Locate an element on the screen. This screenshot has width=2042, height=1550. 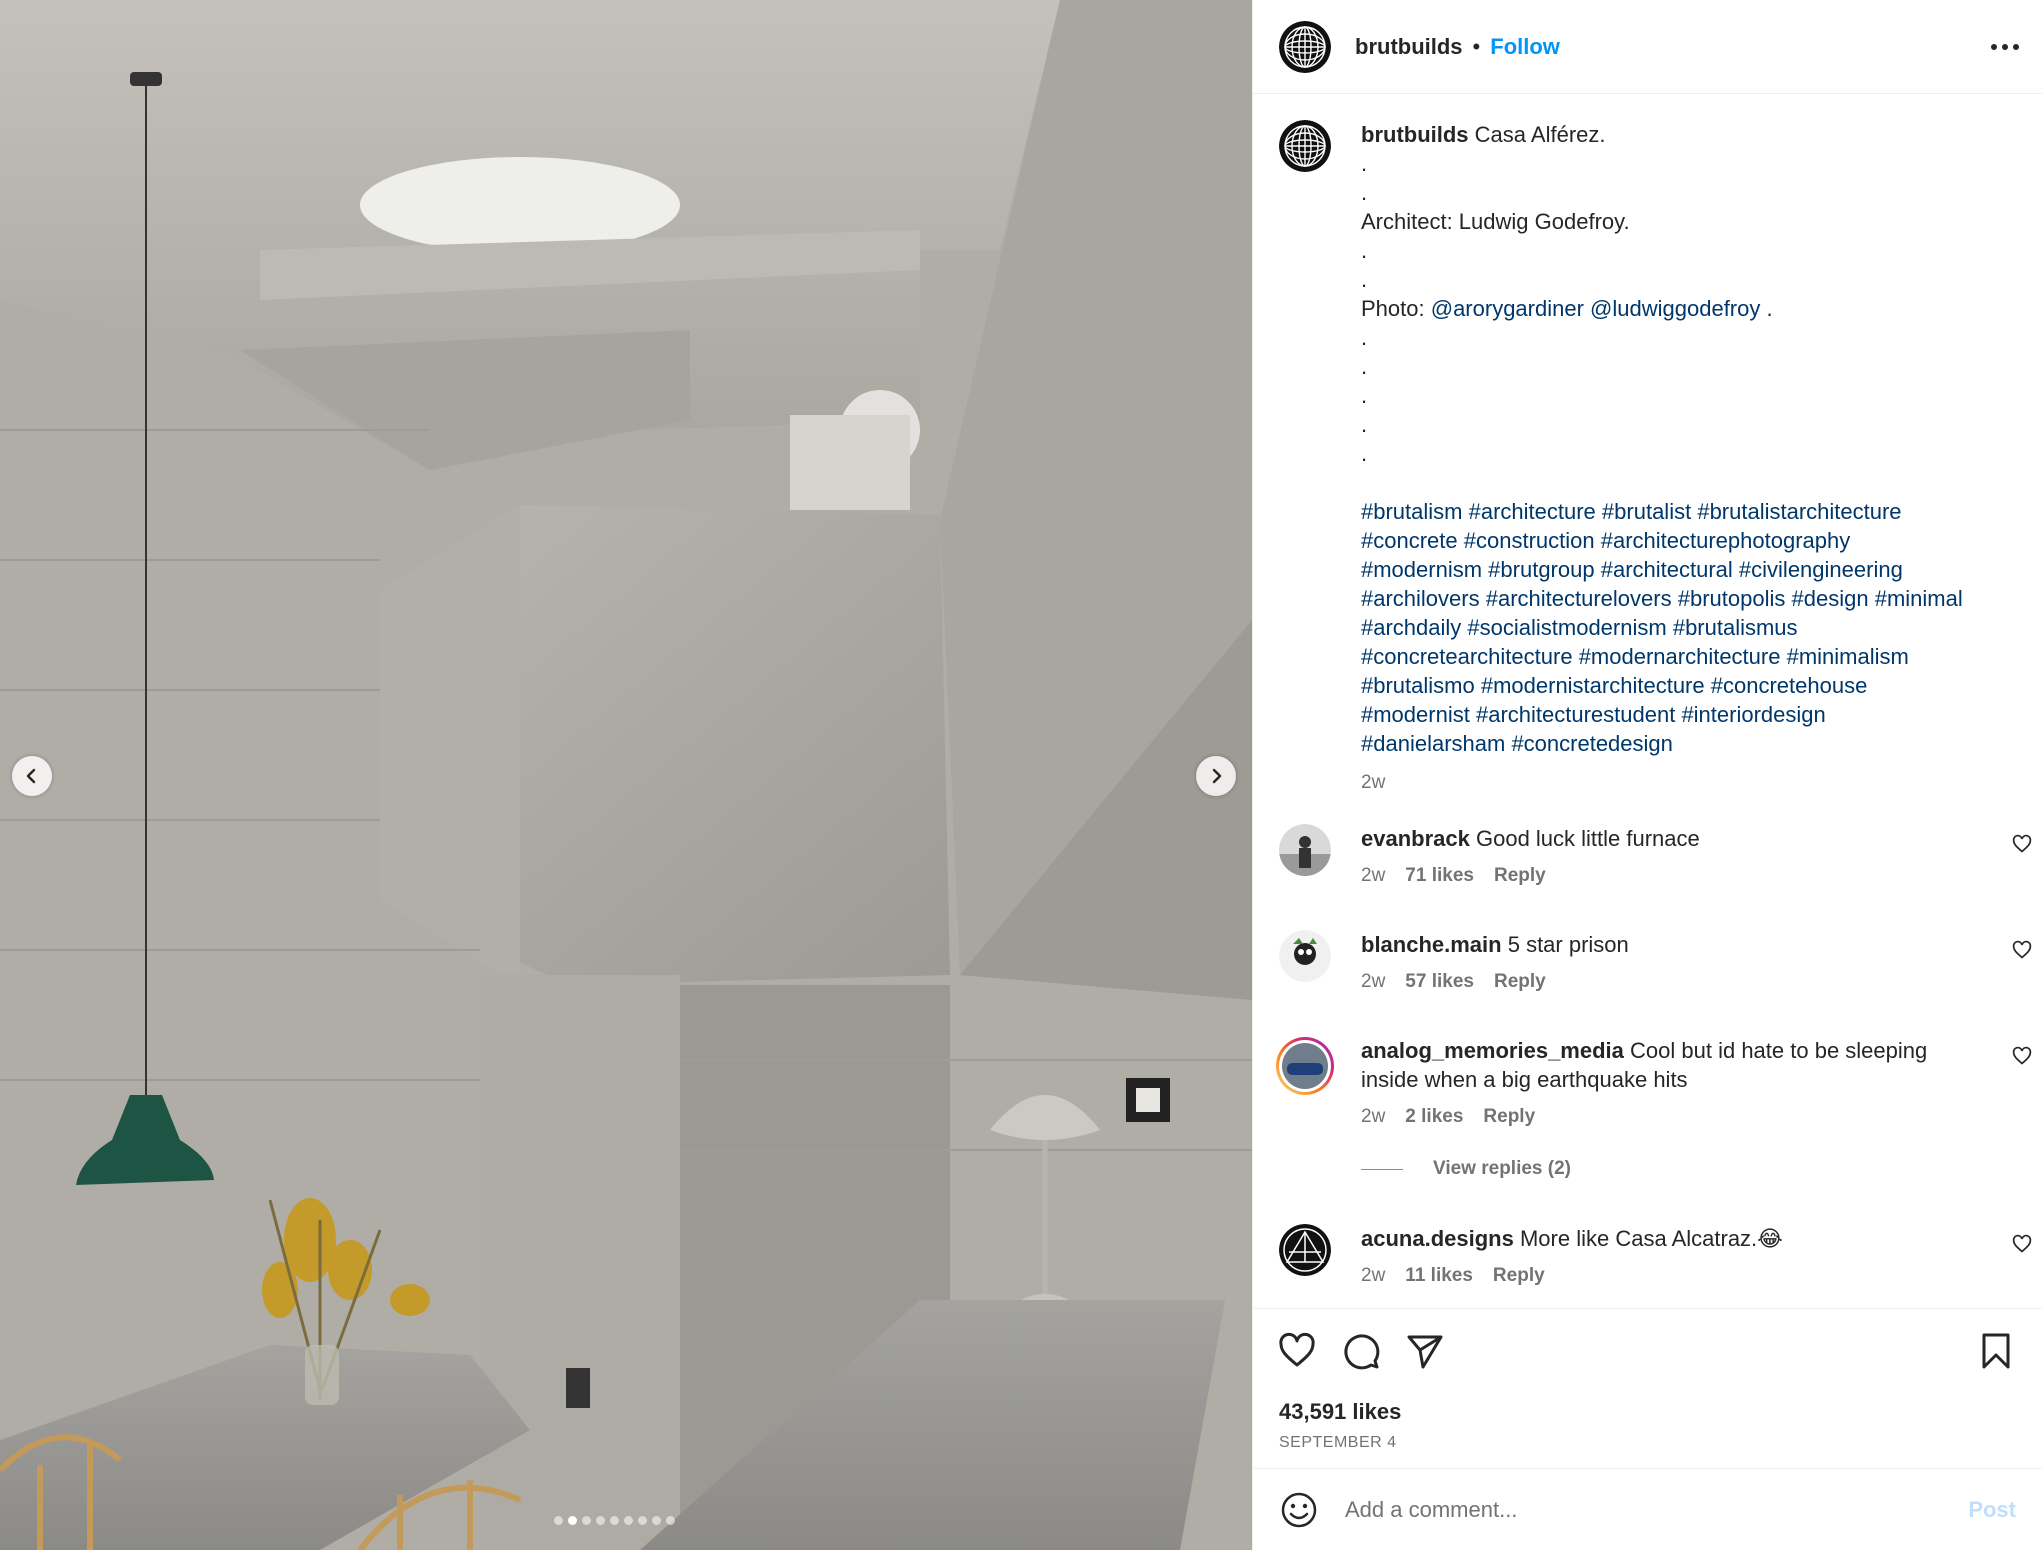
hashtag-link: #modernistarchitecture is located at coordinates (1593, 685).